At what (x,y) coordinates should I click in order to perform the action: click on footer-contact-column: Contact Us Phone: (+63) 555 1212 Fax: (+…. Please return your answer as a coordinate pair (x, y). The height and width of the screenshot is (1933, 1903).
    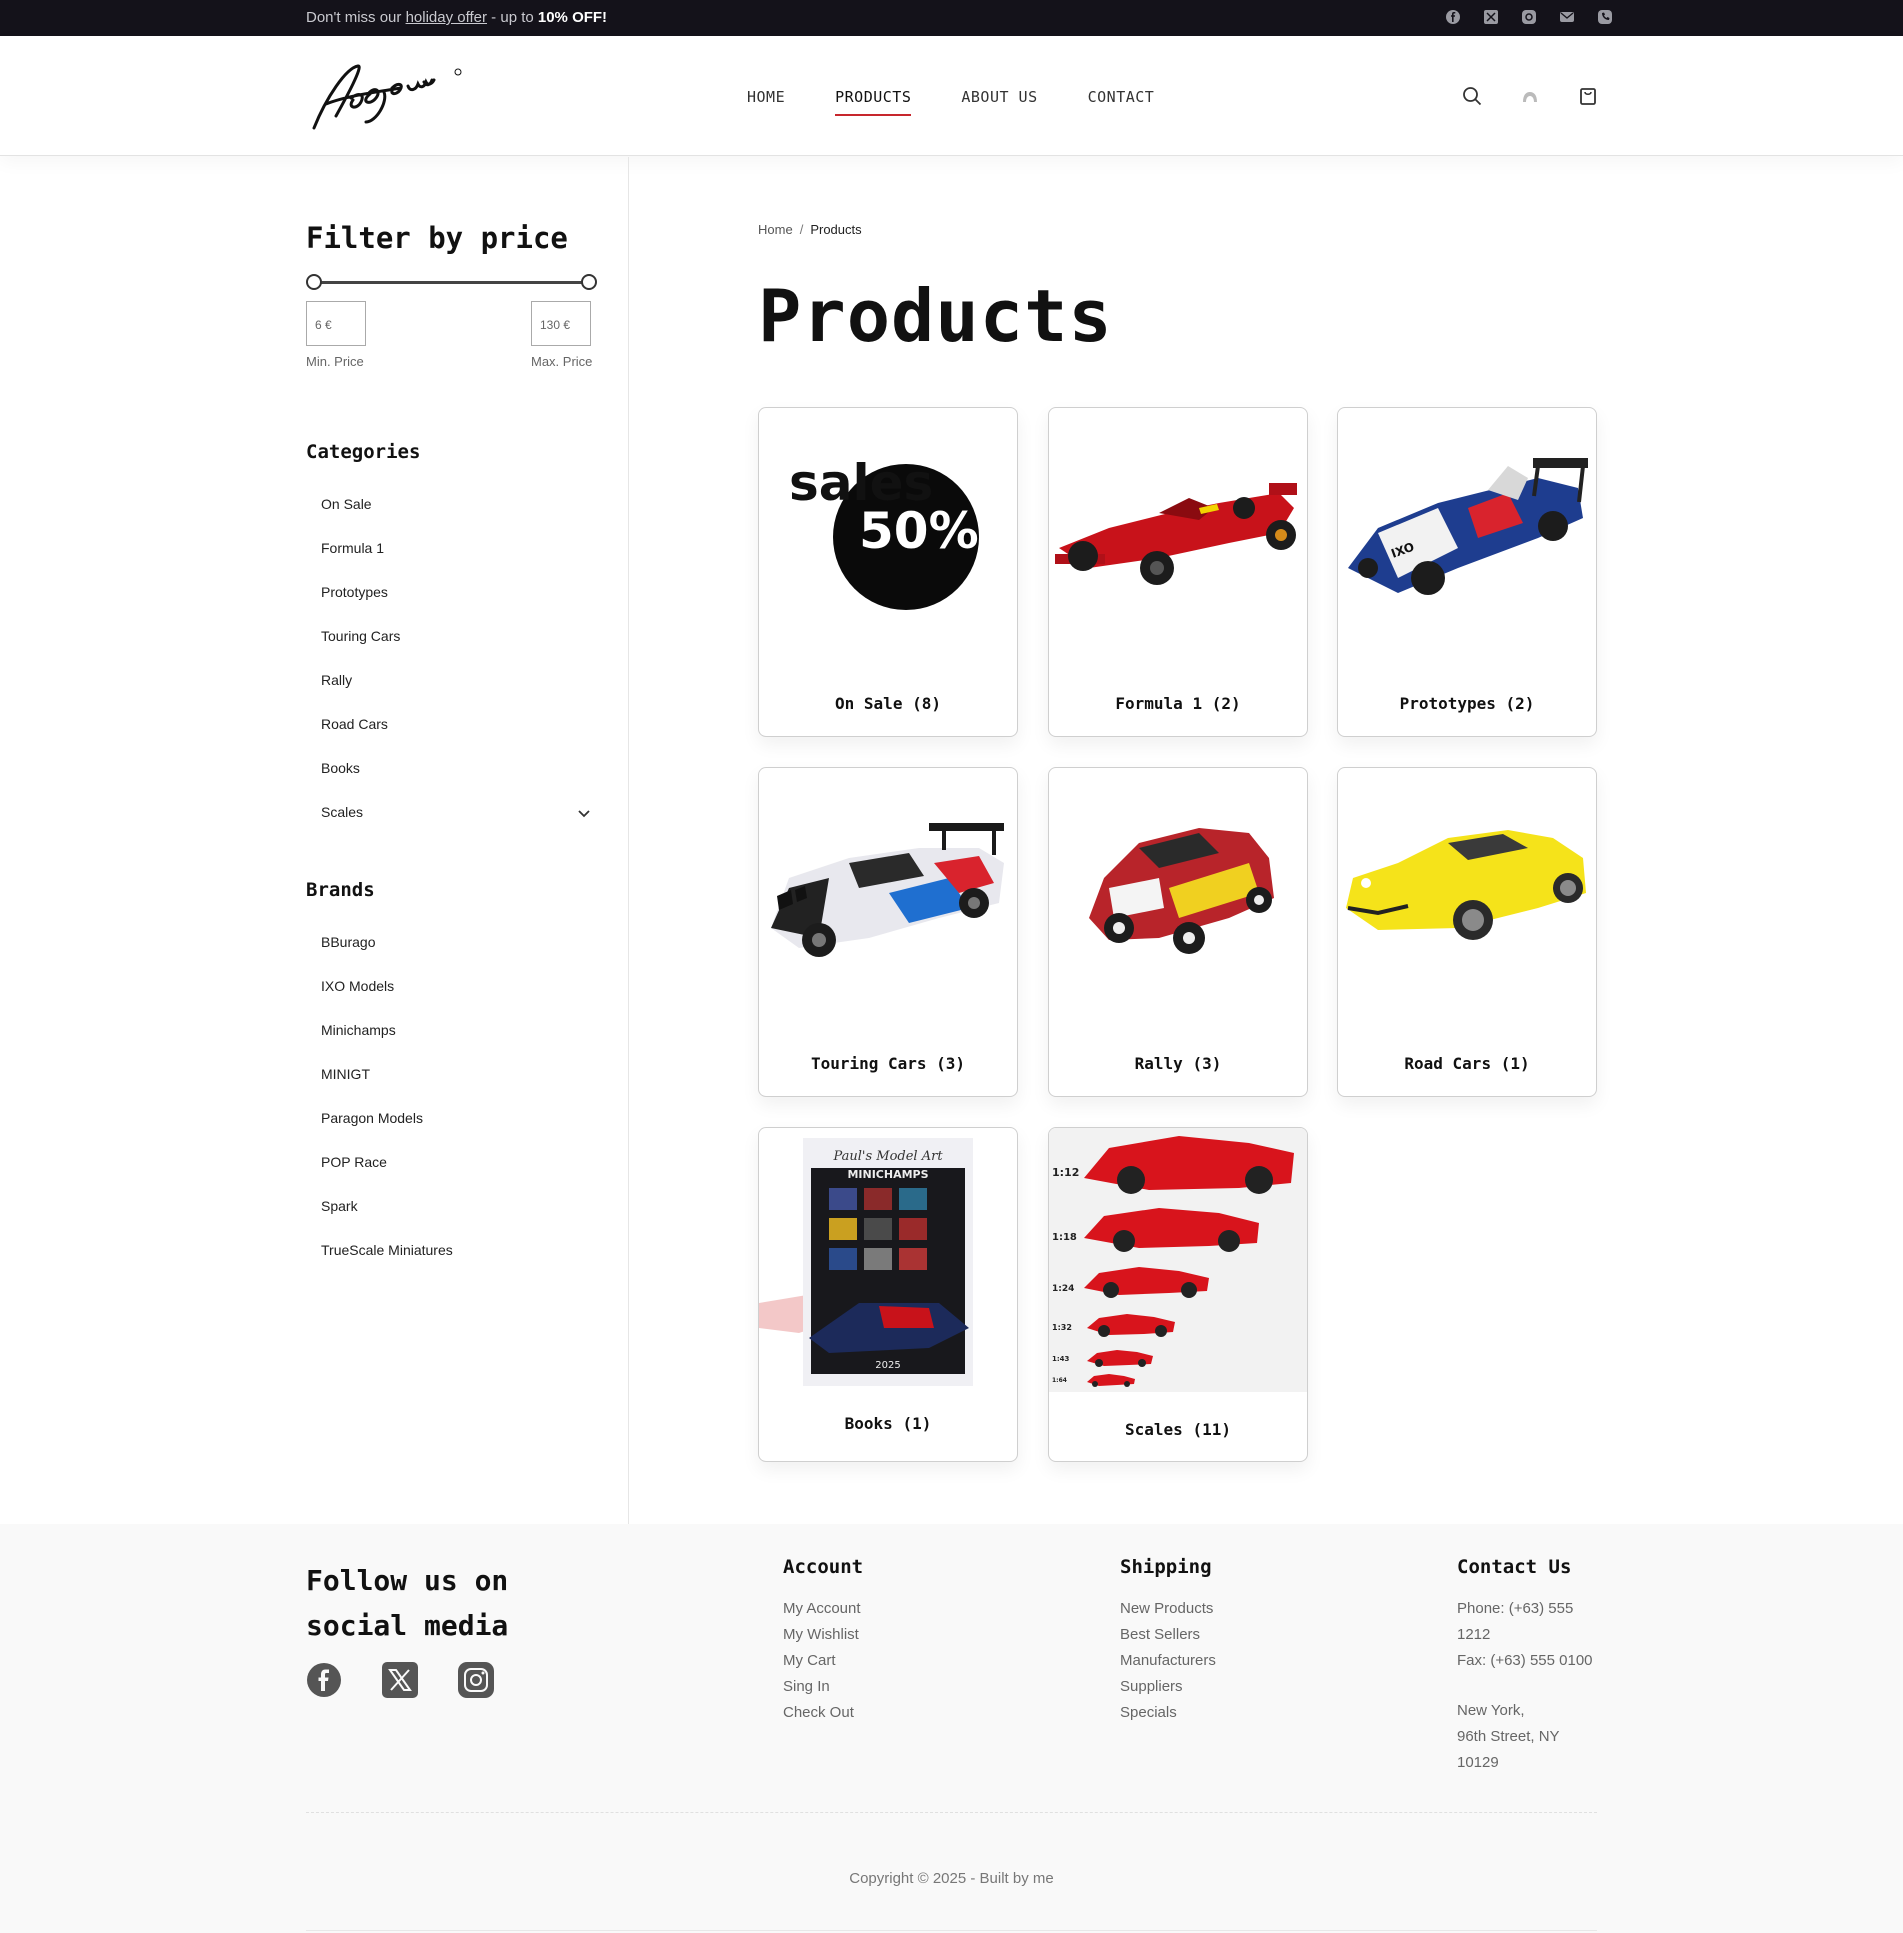
    Looking at the image, I should click on (1525, 1666).